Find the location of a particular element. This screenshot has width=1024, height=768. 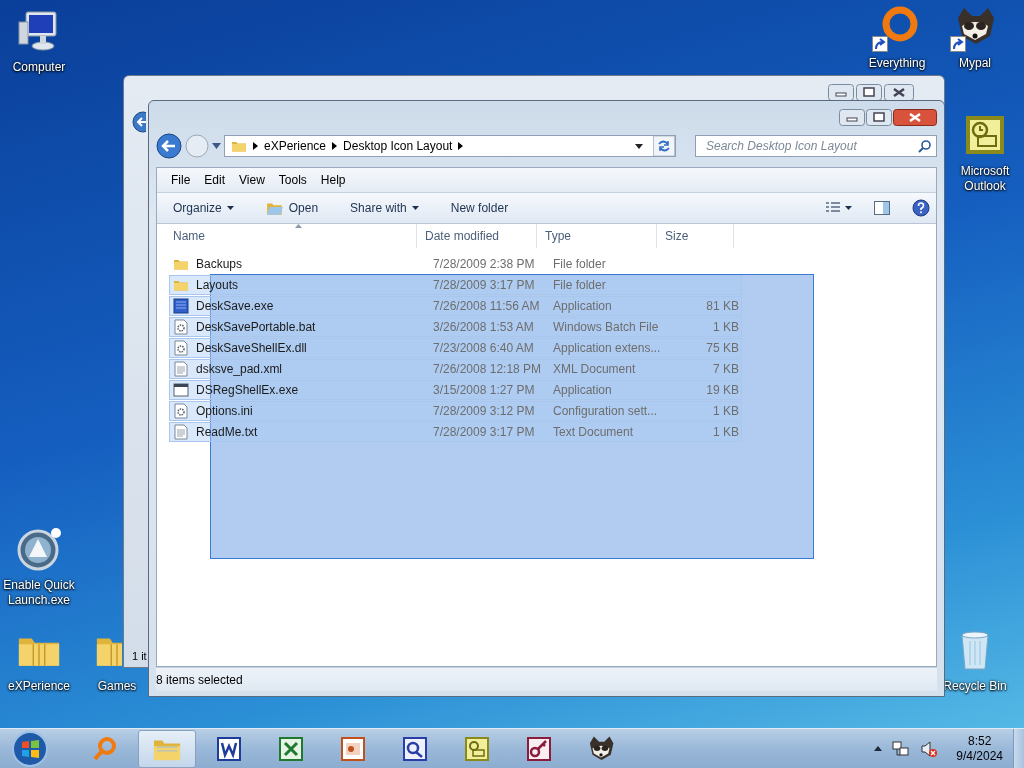

search-icon is located at coordinates (925, 146).